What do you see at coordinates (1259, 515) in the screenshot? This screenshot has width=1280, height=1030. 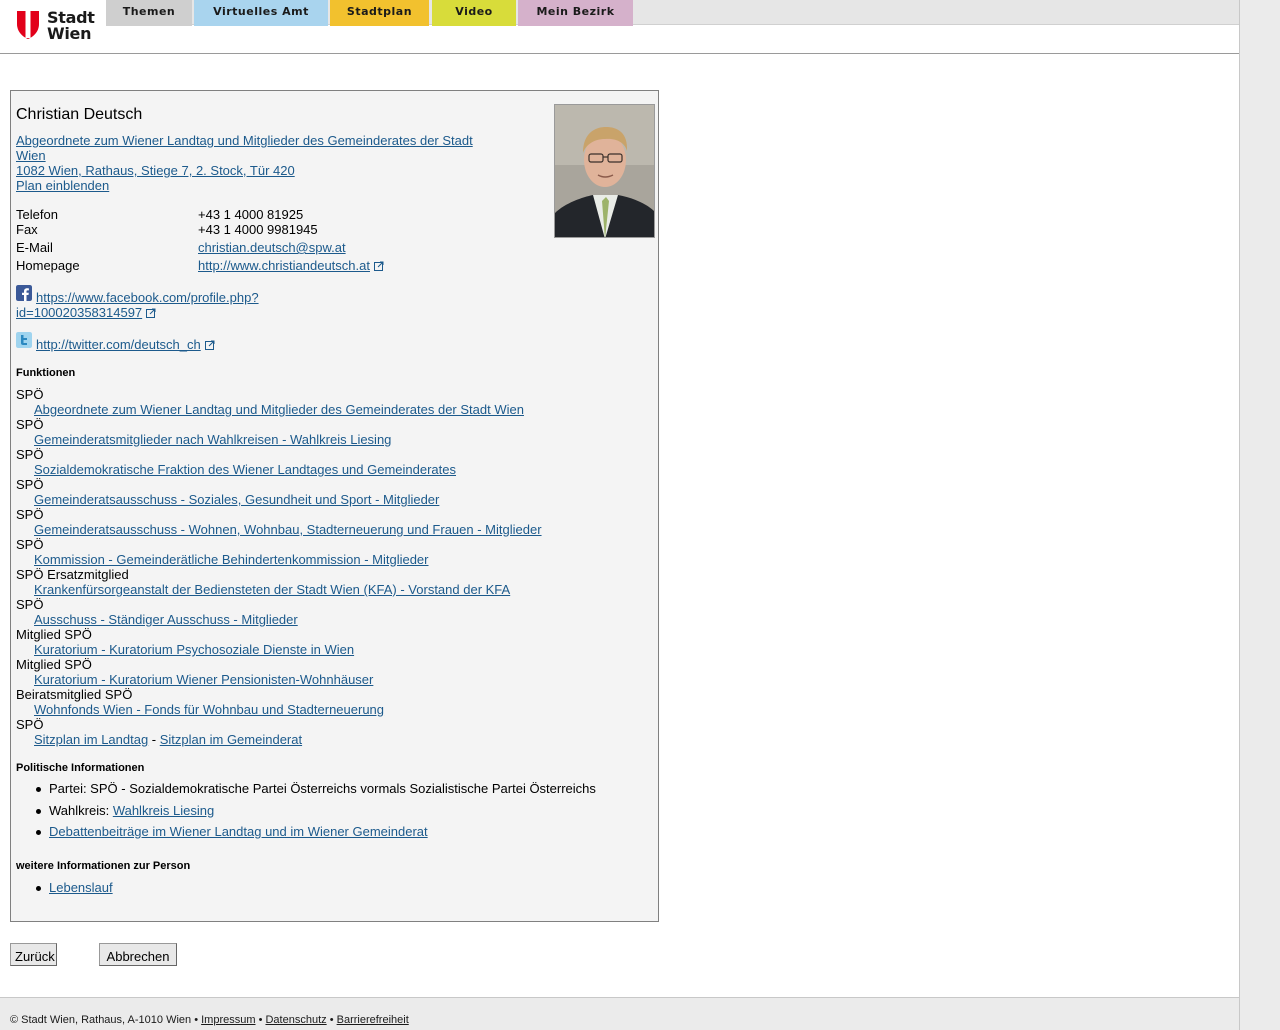 I see `page-side-margin` at bounding box center [1259, 515].